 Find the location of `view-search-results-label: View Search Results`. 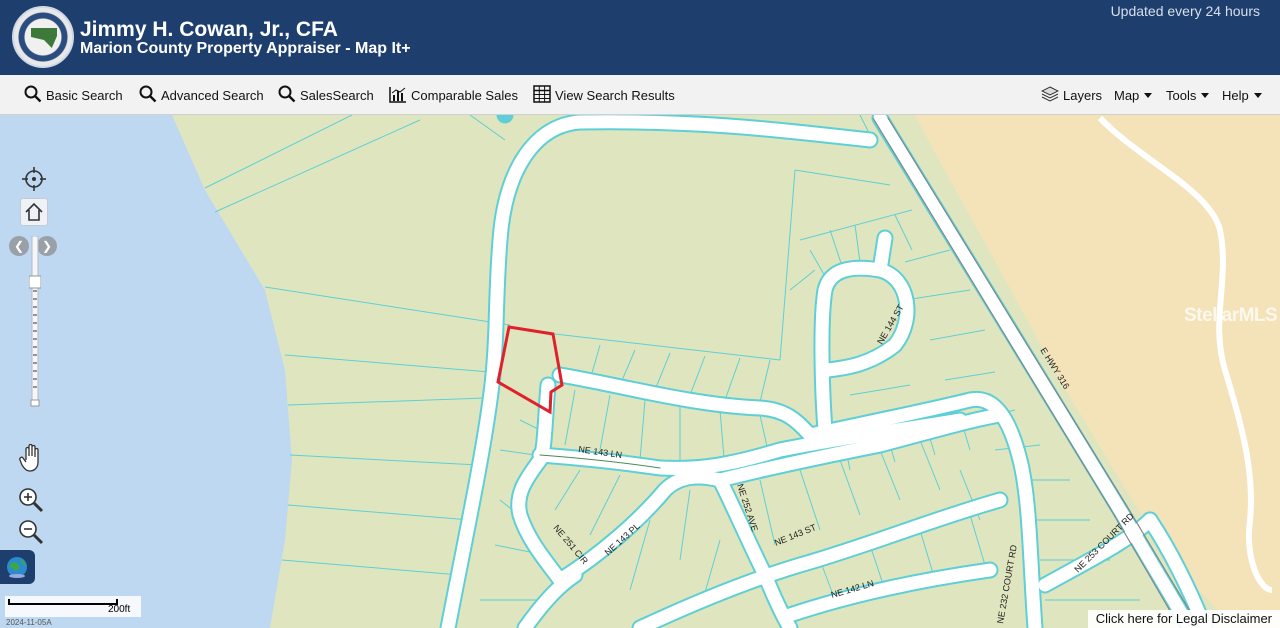

view-search-results-label: View Search Results is located at coordinates (615, 95).